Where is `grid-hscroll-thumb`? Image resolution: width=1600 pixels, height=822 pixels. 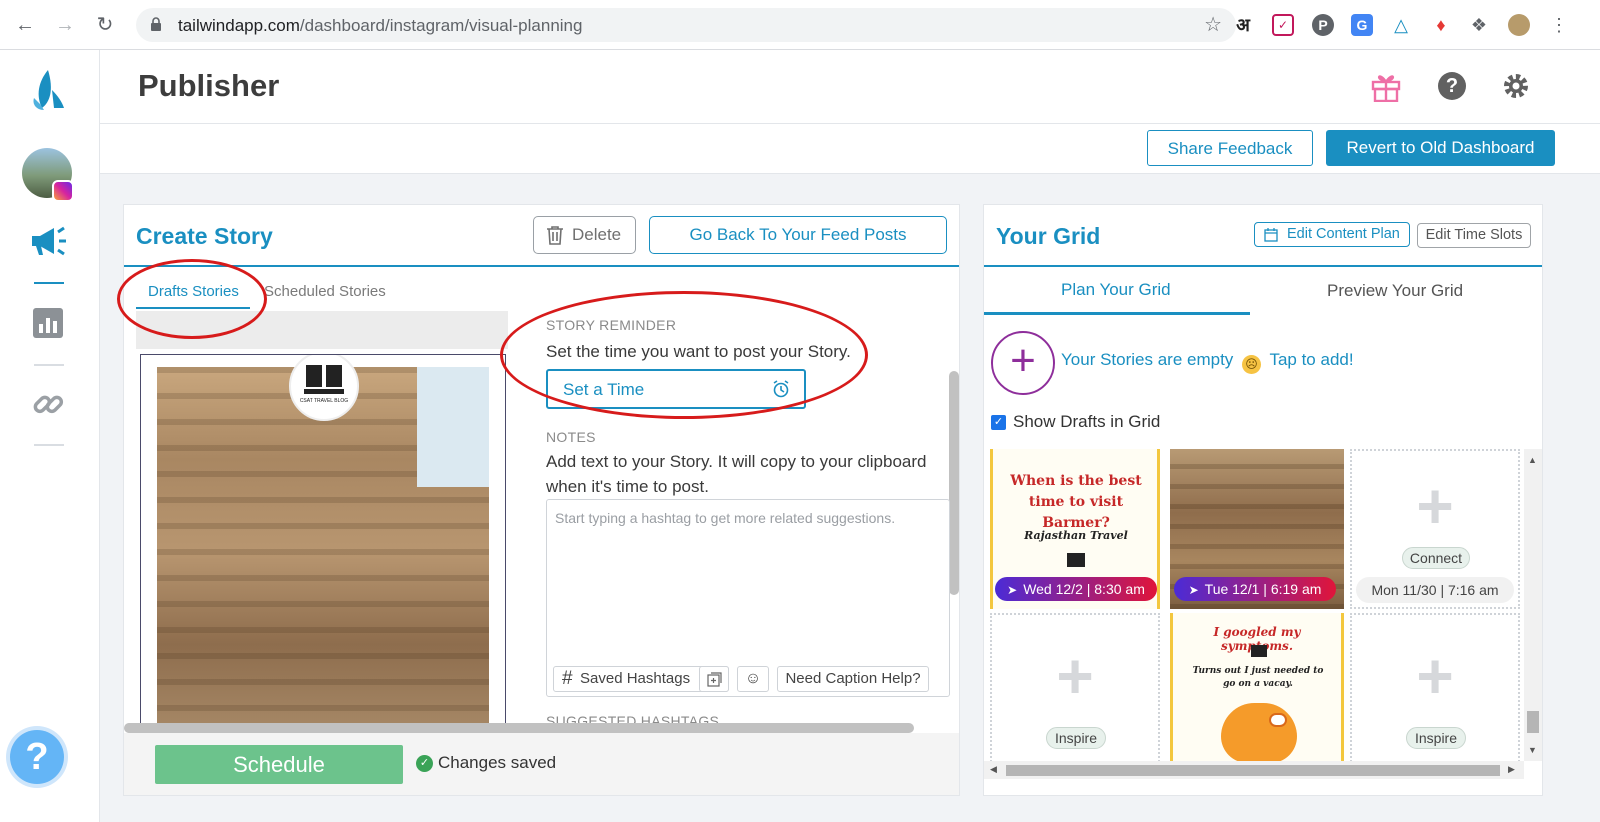
grid-hscroll-thumb is located at coordinates (1253, 770).